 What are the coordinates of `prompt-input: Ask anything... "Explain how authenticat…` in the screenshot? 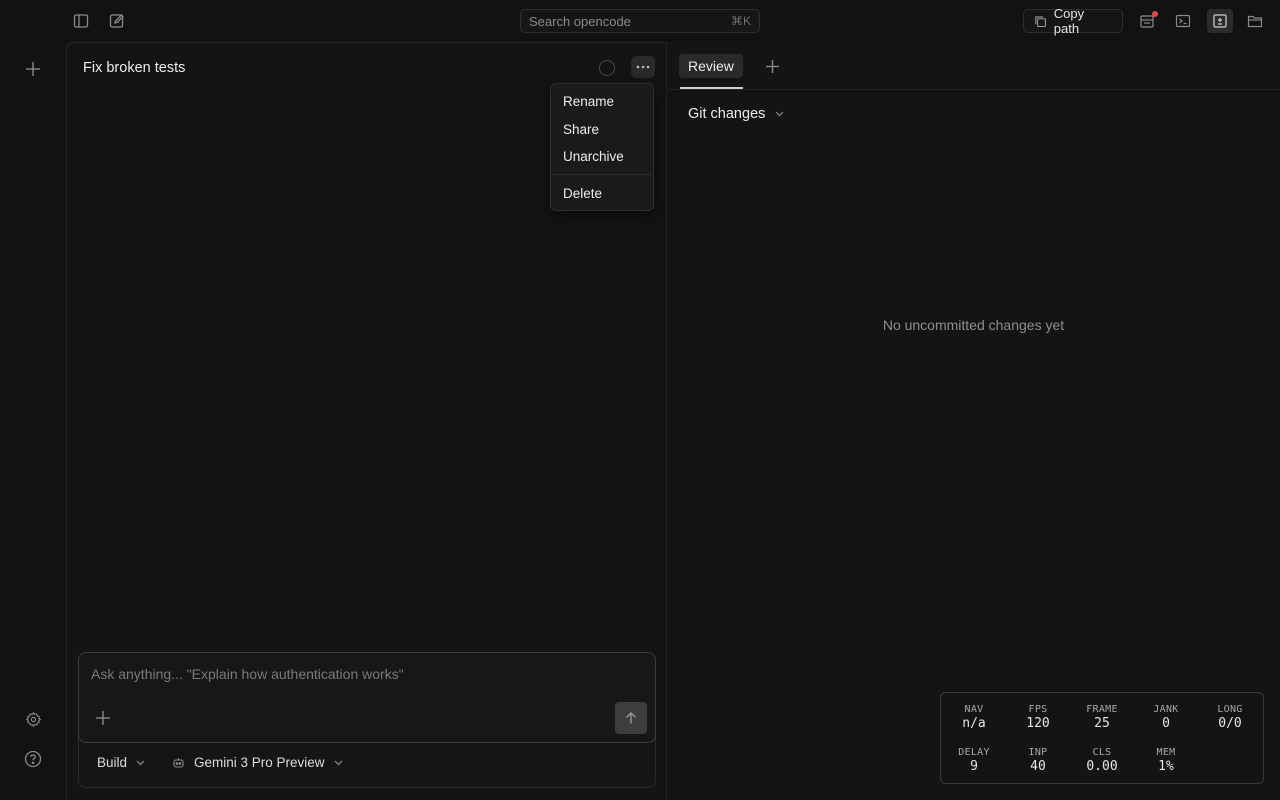 It's located at (361, 674).